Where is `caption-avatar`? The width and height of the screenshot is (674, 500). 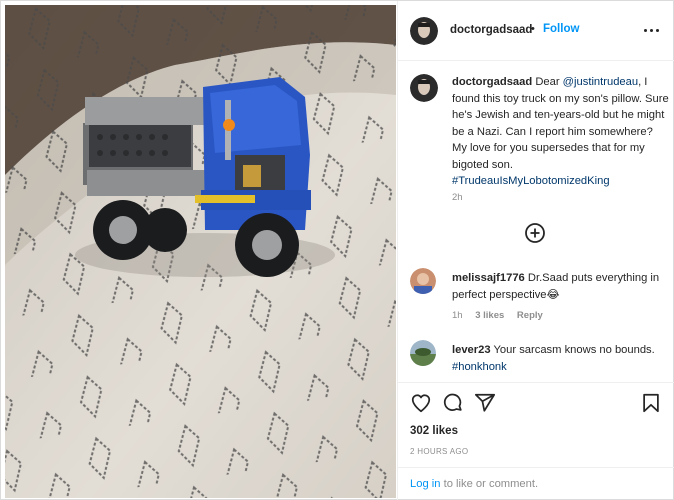
caption-avatar is located at coordinates (424, 88).